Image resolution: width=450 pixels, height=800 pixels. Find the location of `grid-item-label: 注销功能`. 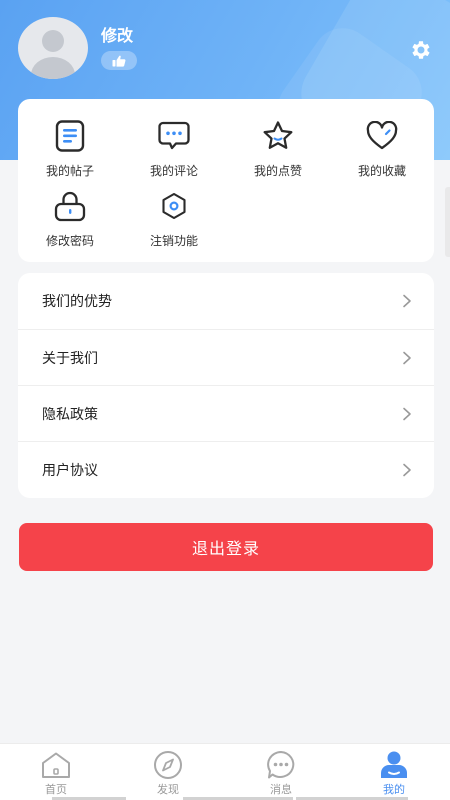

grid-item-label: 注销功能 is located at coordinates (173, 241).